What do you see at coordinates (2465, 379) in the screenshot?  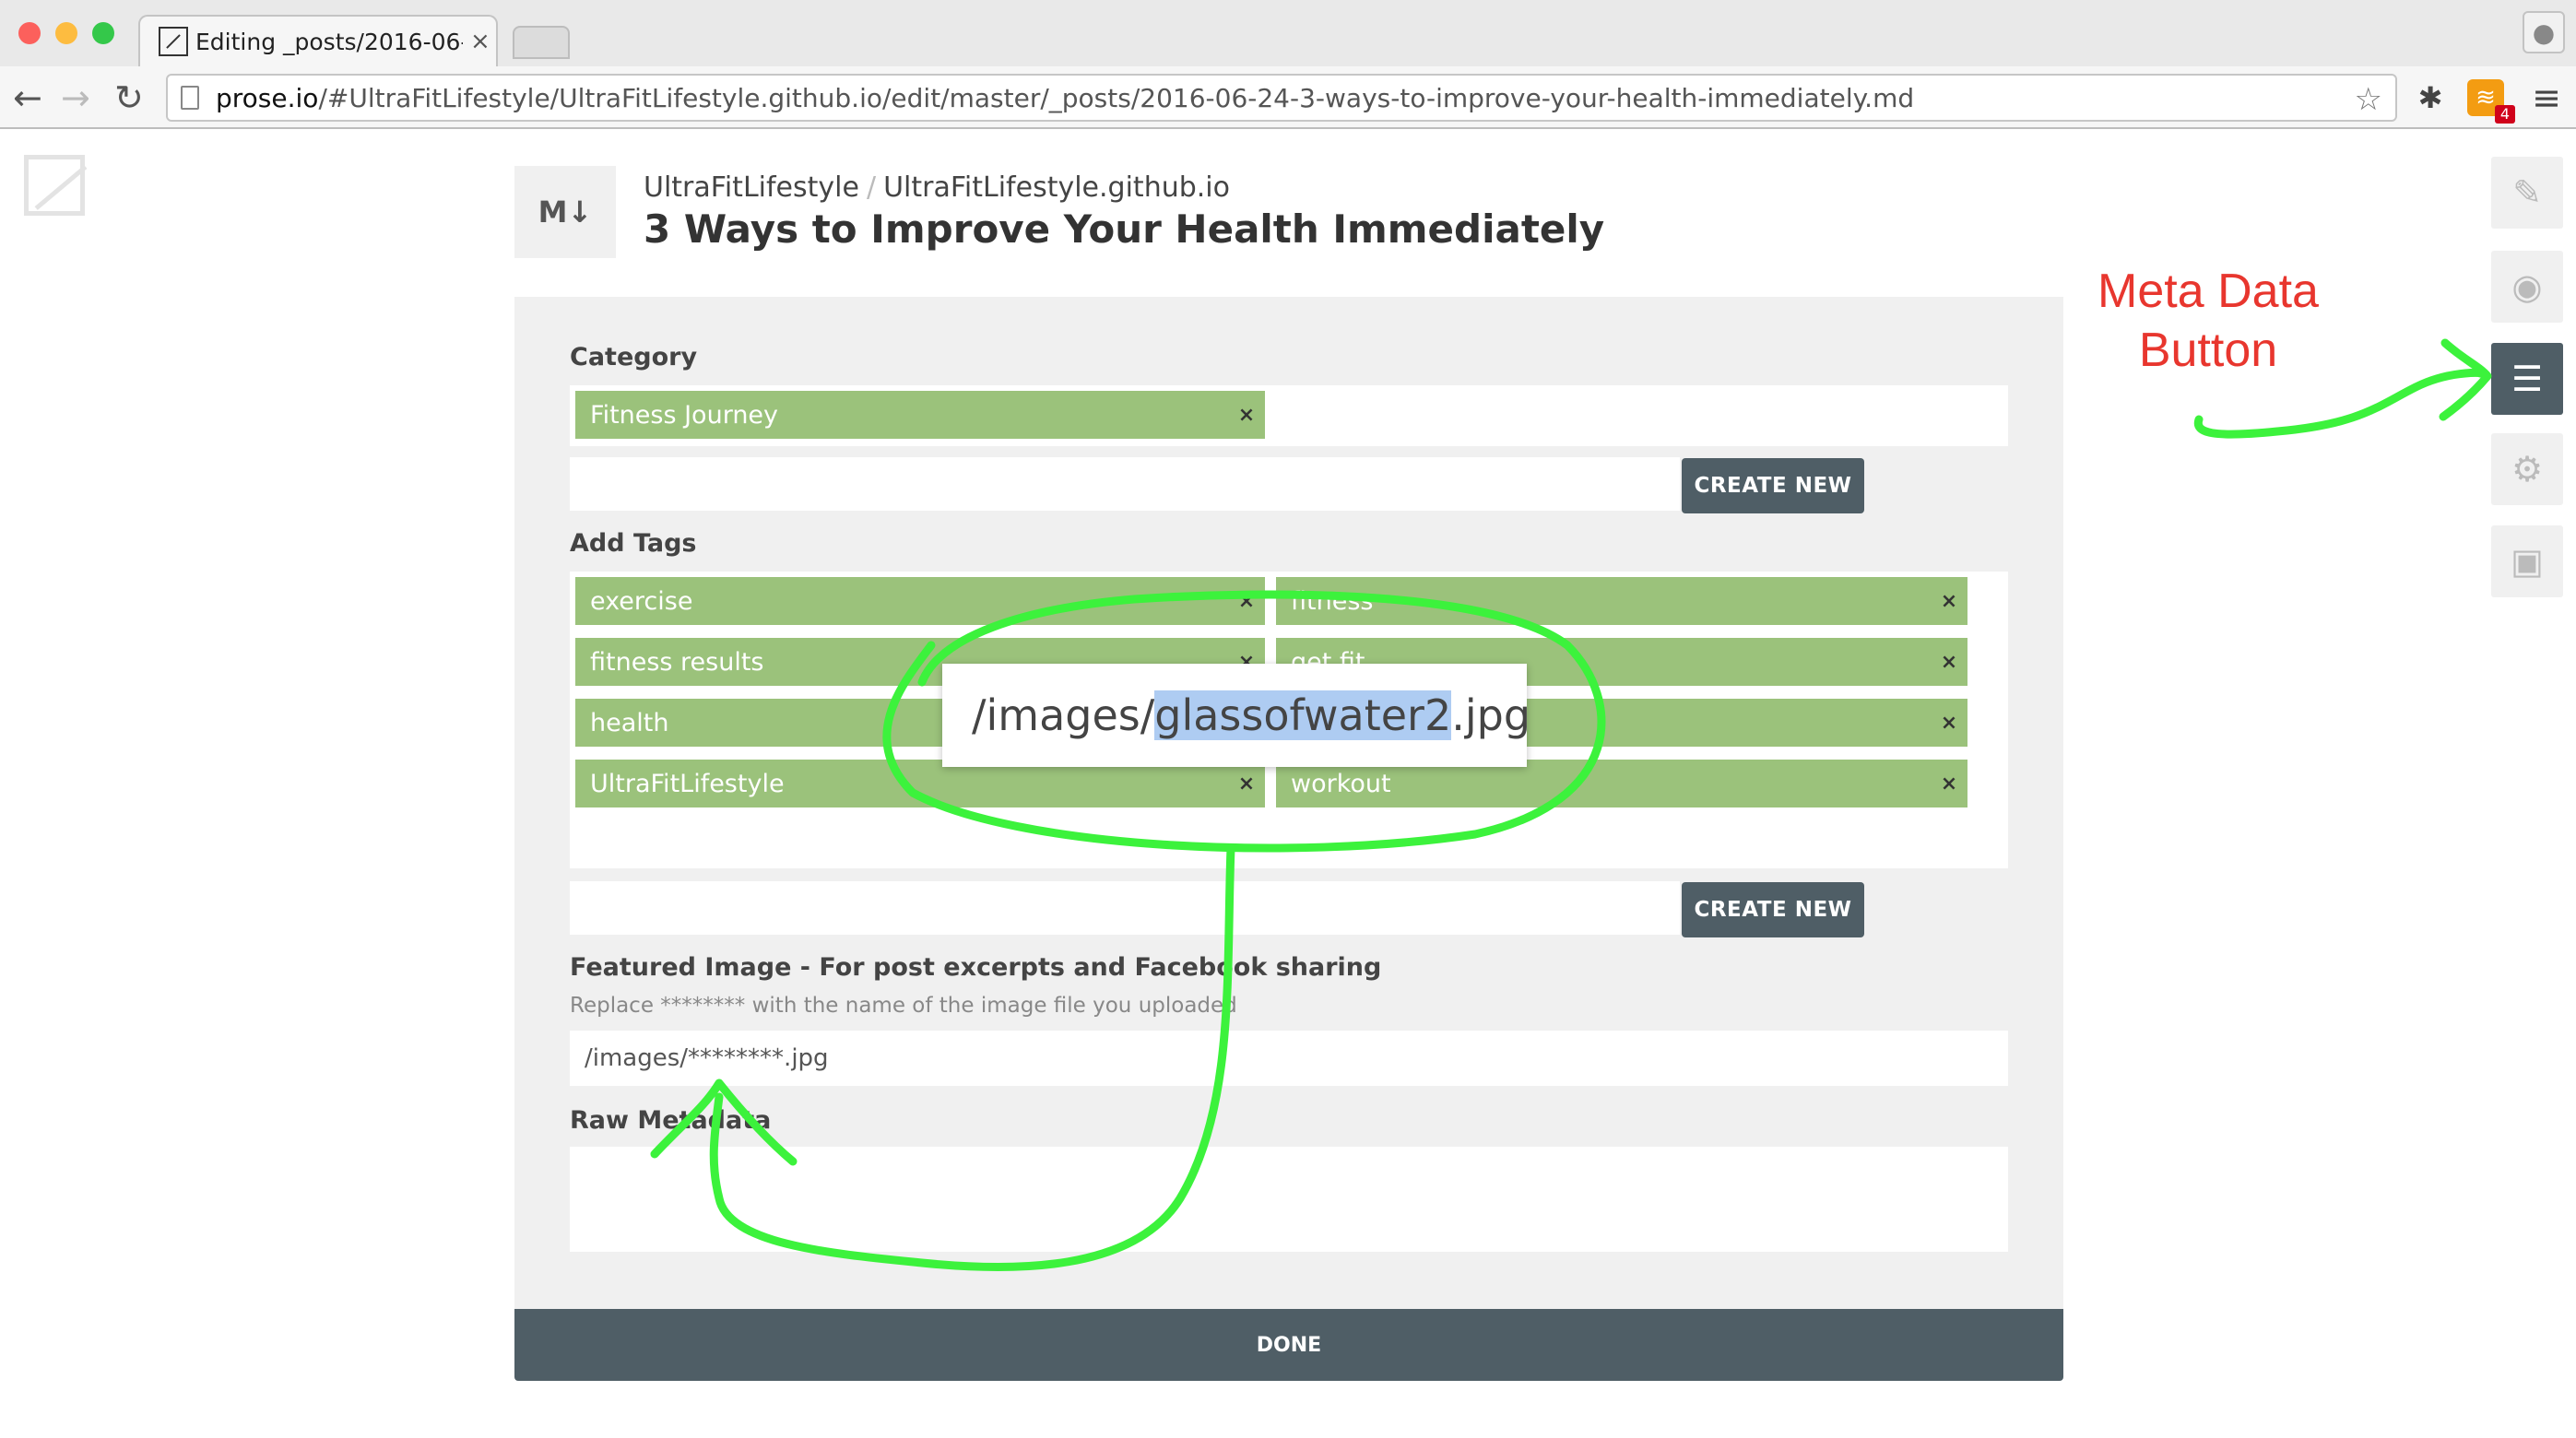 I see `annotation-button-arrowhead` at bounding box center [2465, 379].